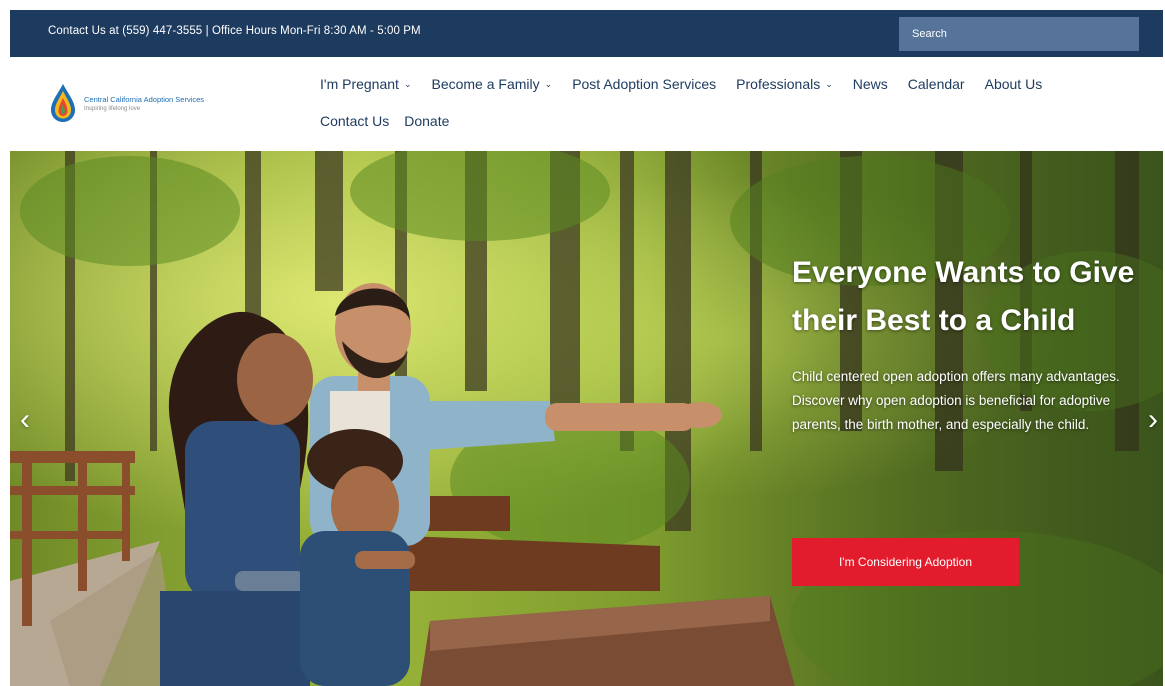  I want to click on nav-item-post-adoption-services: Post Adoption Services, so click(644, 84).